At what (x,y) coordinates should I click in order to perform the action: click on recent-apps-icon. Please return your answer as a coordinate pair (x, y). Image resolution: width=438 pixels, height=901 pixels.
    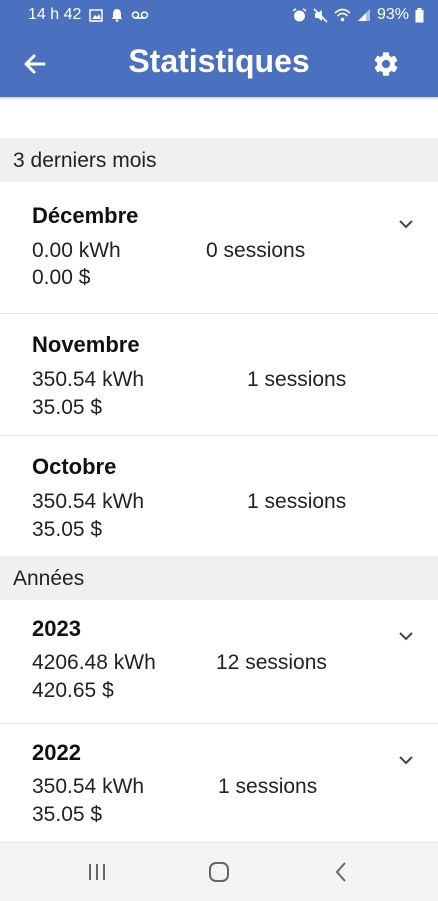
    Looking at the image, I should click on (97, 872).